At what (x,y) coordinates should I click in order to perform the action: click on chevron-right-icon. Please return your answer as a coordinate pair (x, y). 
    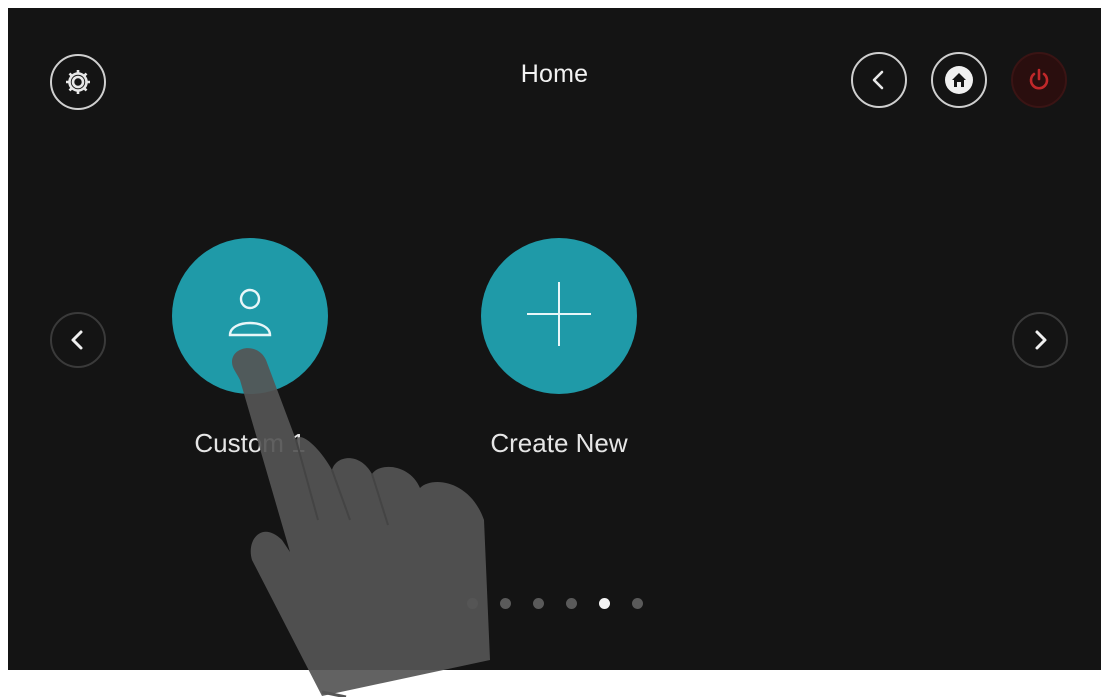
    Looking at the image, I should click on (1040, 340).